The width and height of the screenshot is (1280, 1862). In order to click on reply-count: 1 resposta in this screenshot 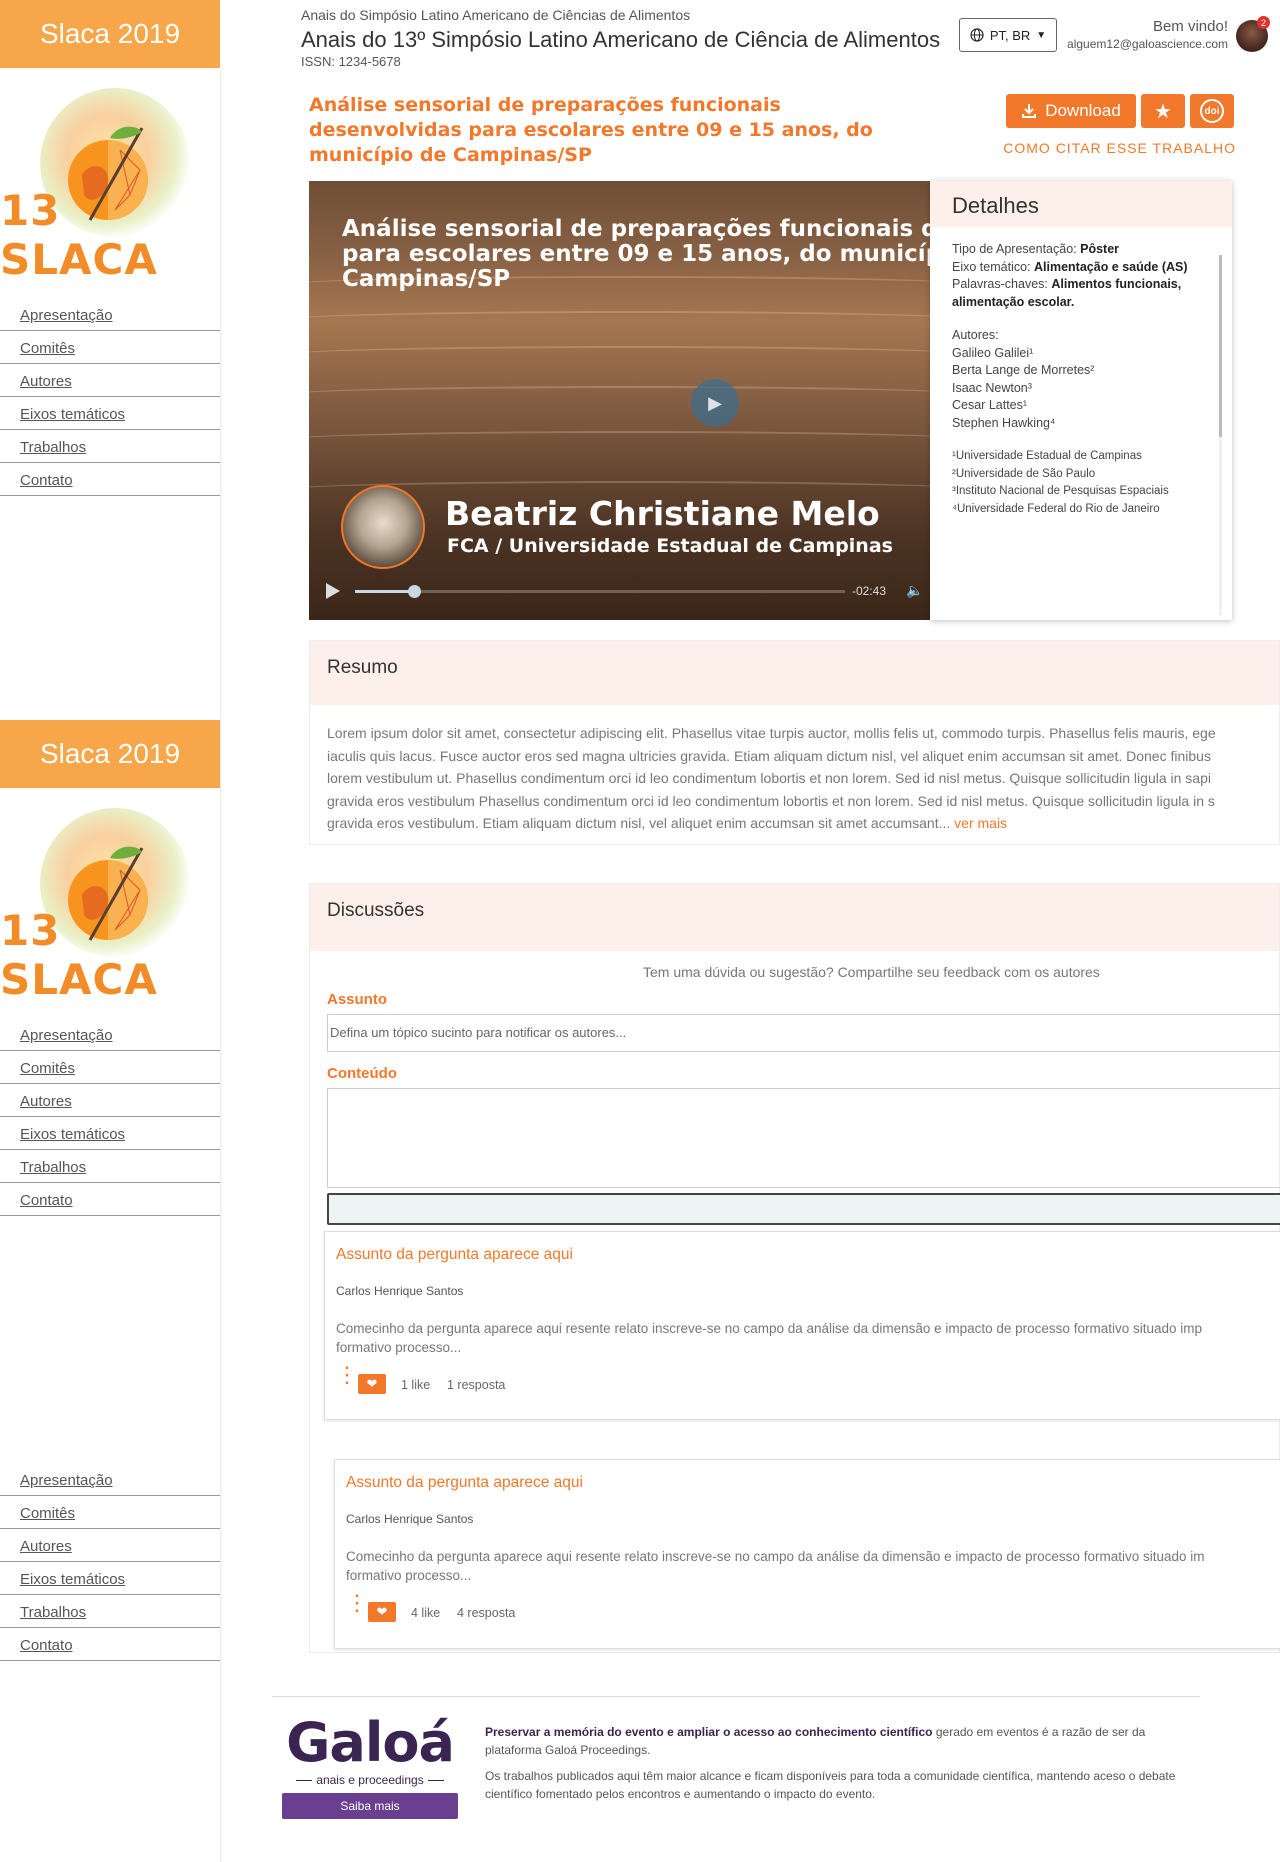, I will do `click(476, 1385)`.